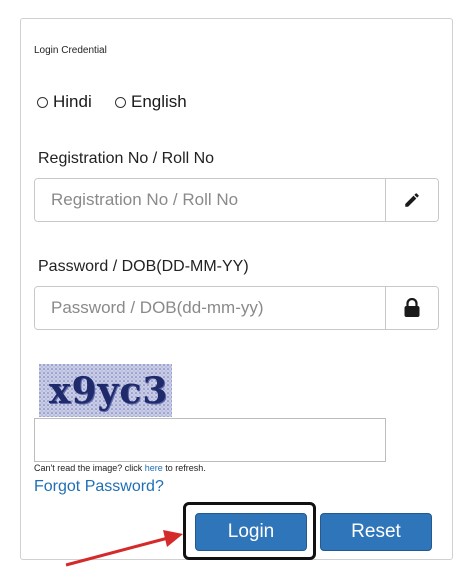  Describe the element at coordinates (210, 440) in the screenshot. I see `captcha-input` at that location.